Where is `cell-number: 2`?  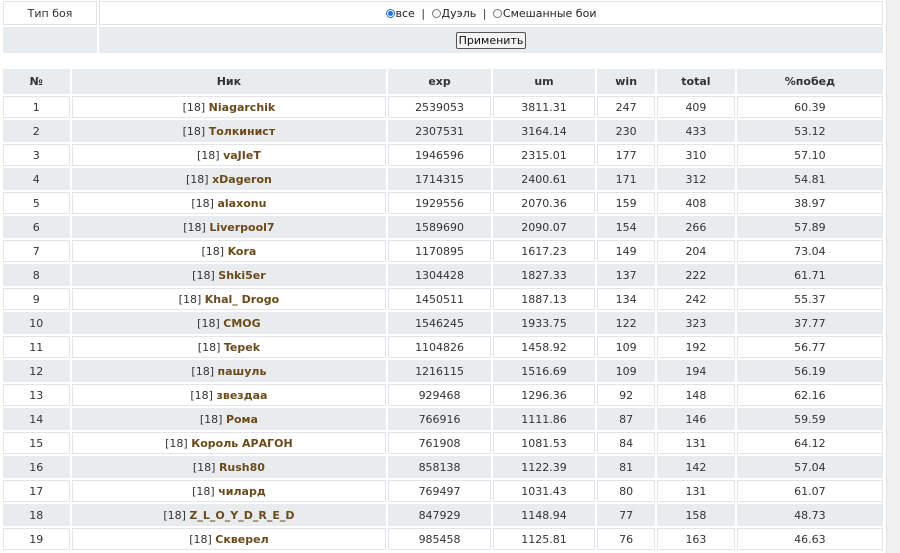 cell-number: 2 is located at coordinates (36, 131).